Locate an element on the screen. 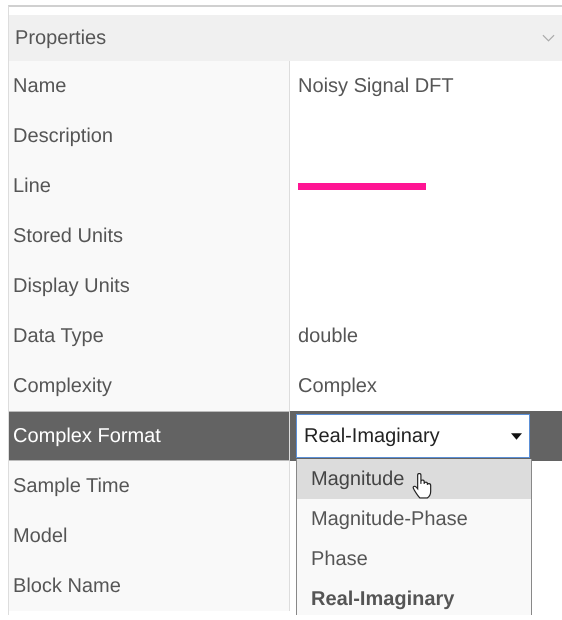 Image resolution: width=562 pixels, height=620 pixels. property-label: Line is located at coordinates (149, 186).